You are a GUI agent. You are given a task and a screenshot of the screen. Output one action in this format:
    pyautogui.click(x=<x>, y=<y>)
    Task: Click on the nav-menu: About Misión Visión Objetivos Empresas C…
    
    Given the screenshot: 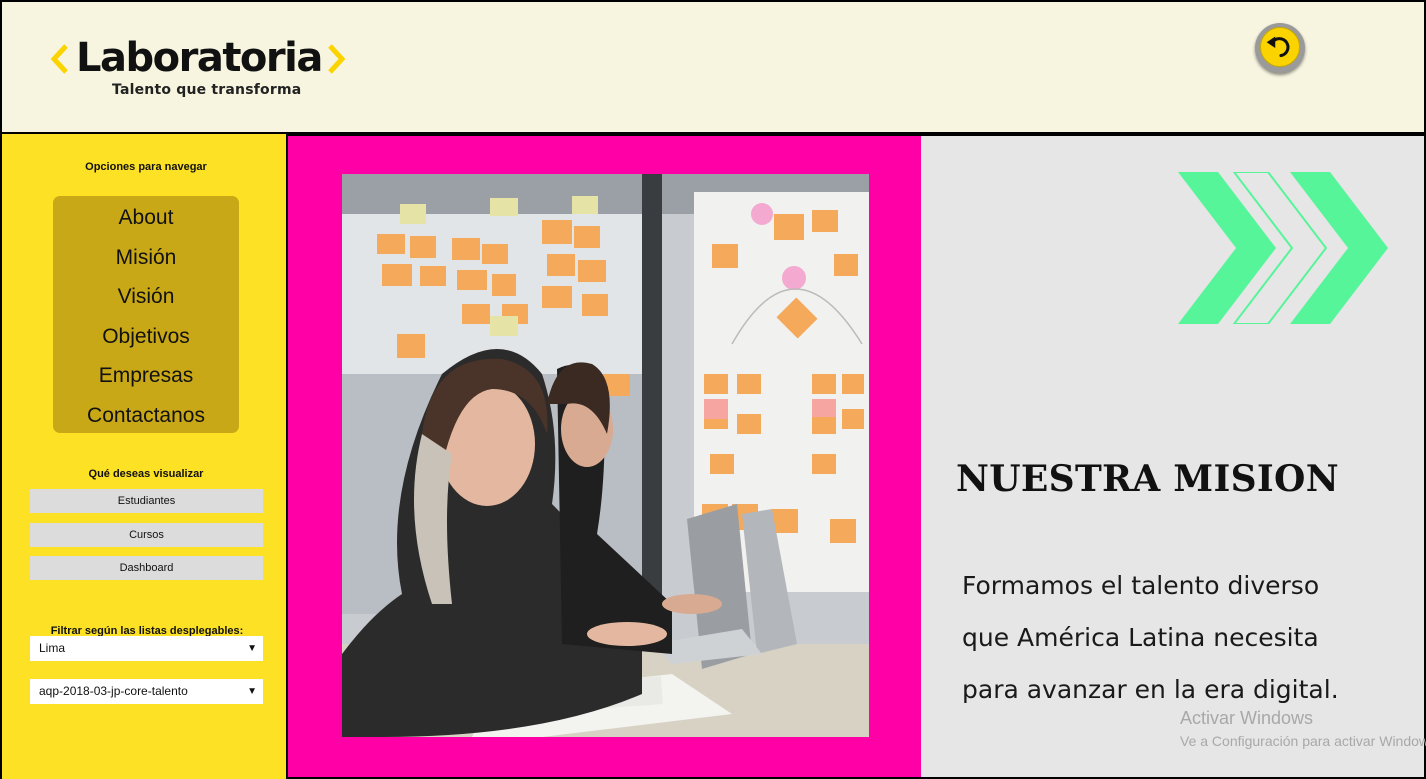 What is the action you would take?
    pyautogui.click(x=146, y=314)
    